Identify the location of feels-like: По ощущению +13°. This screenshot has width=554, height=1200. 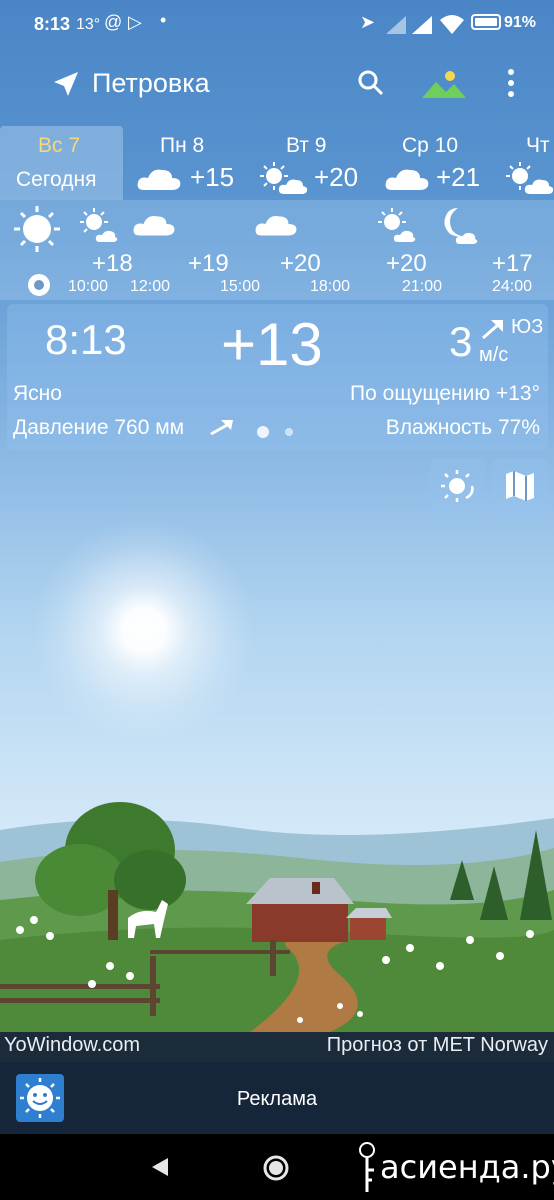
(445, 393).